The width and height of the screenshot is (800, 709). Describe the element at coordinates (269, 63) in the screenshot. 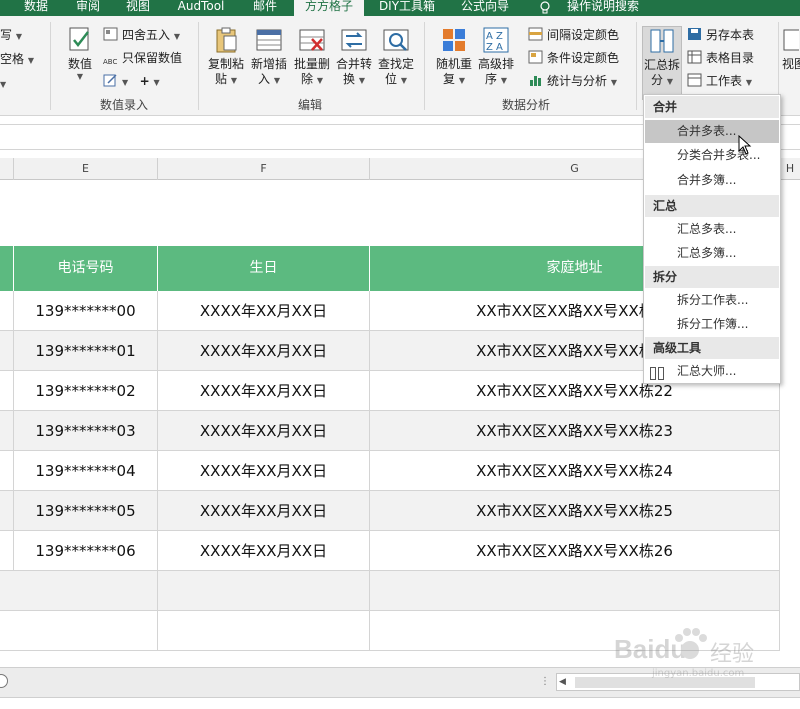

I see `insert-button: 新增插 入 ▼` at that location.